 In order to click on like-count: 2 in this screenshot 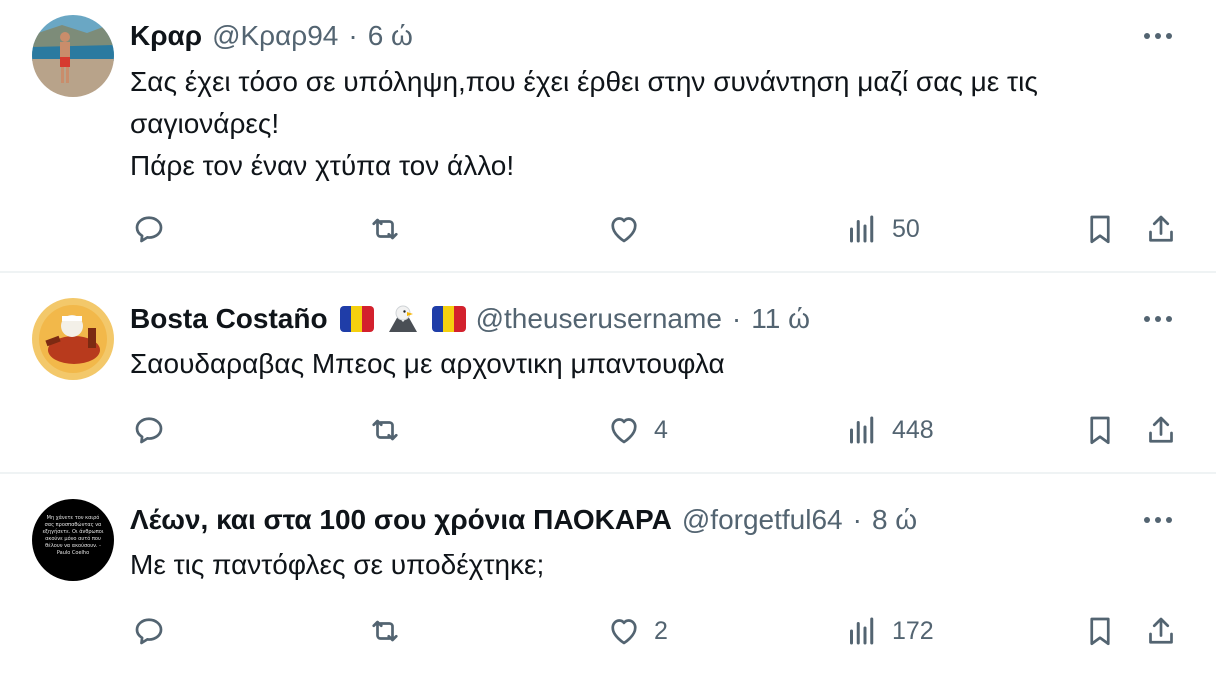, I will do `click(661, 630)`.